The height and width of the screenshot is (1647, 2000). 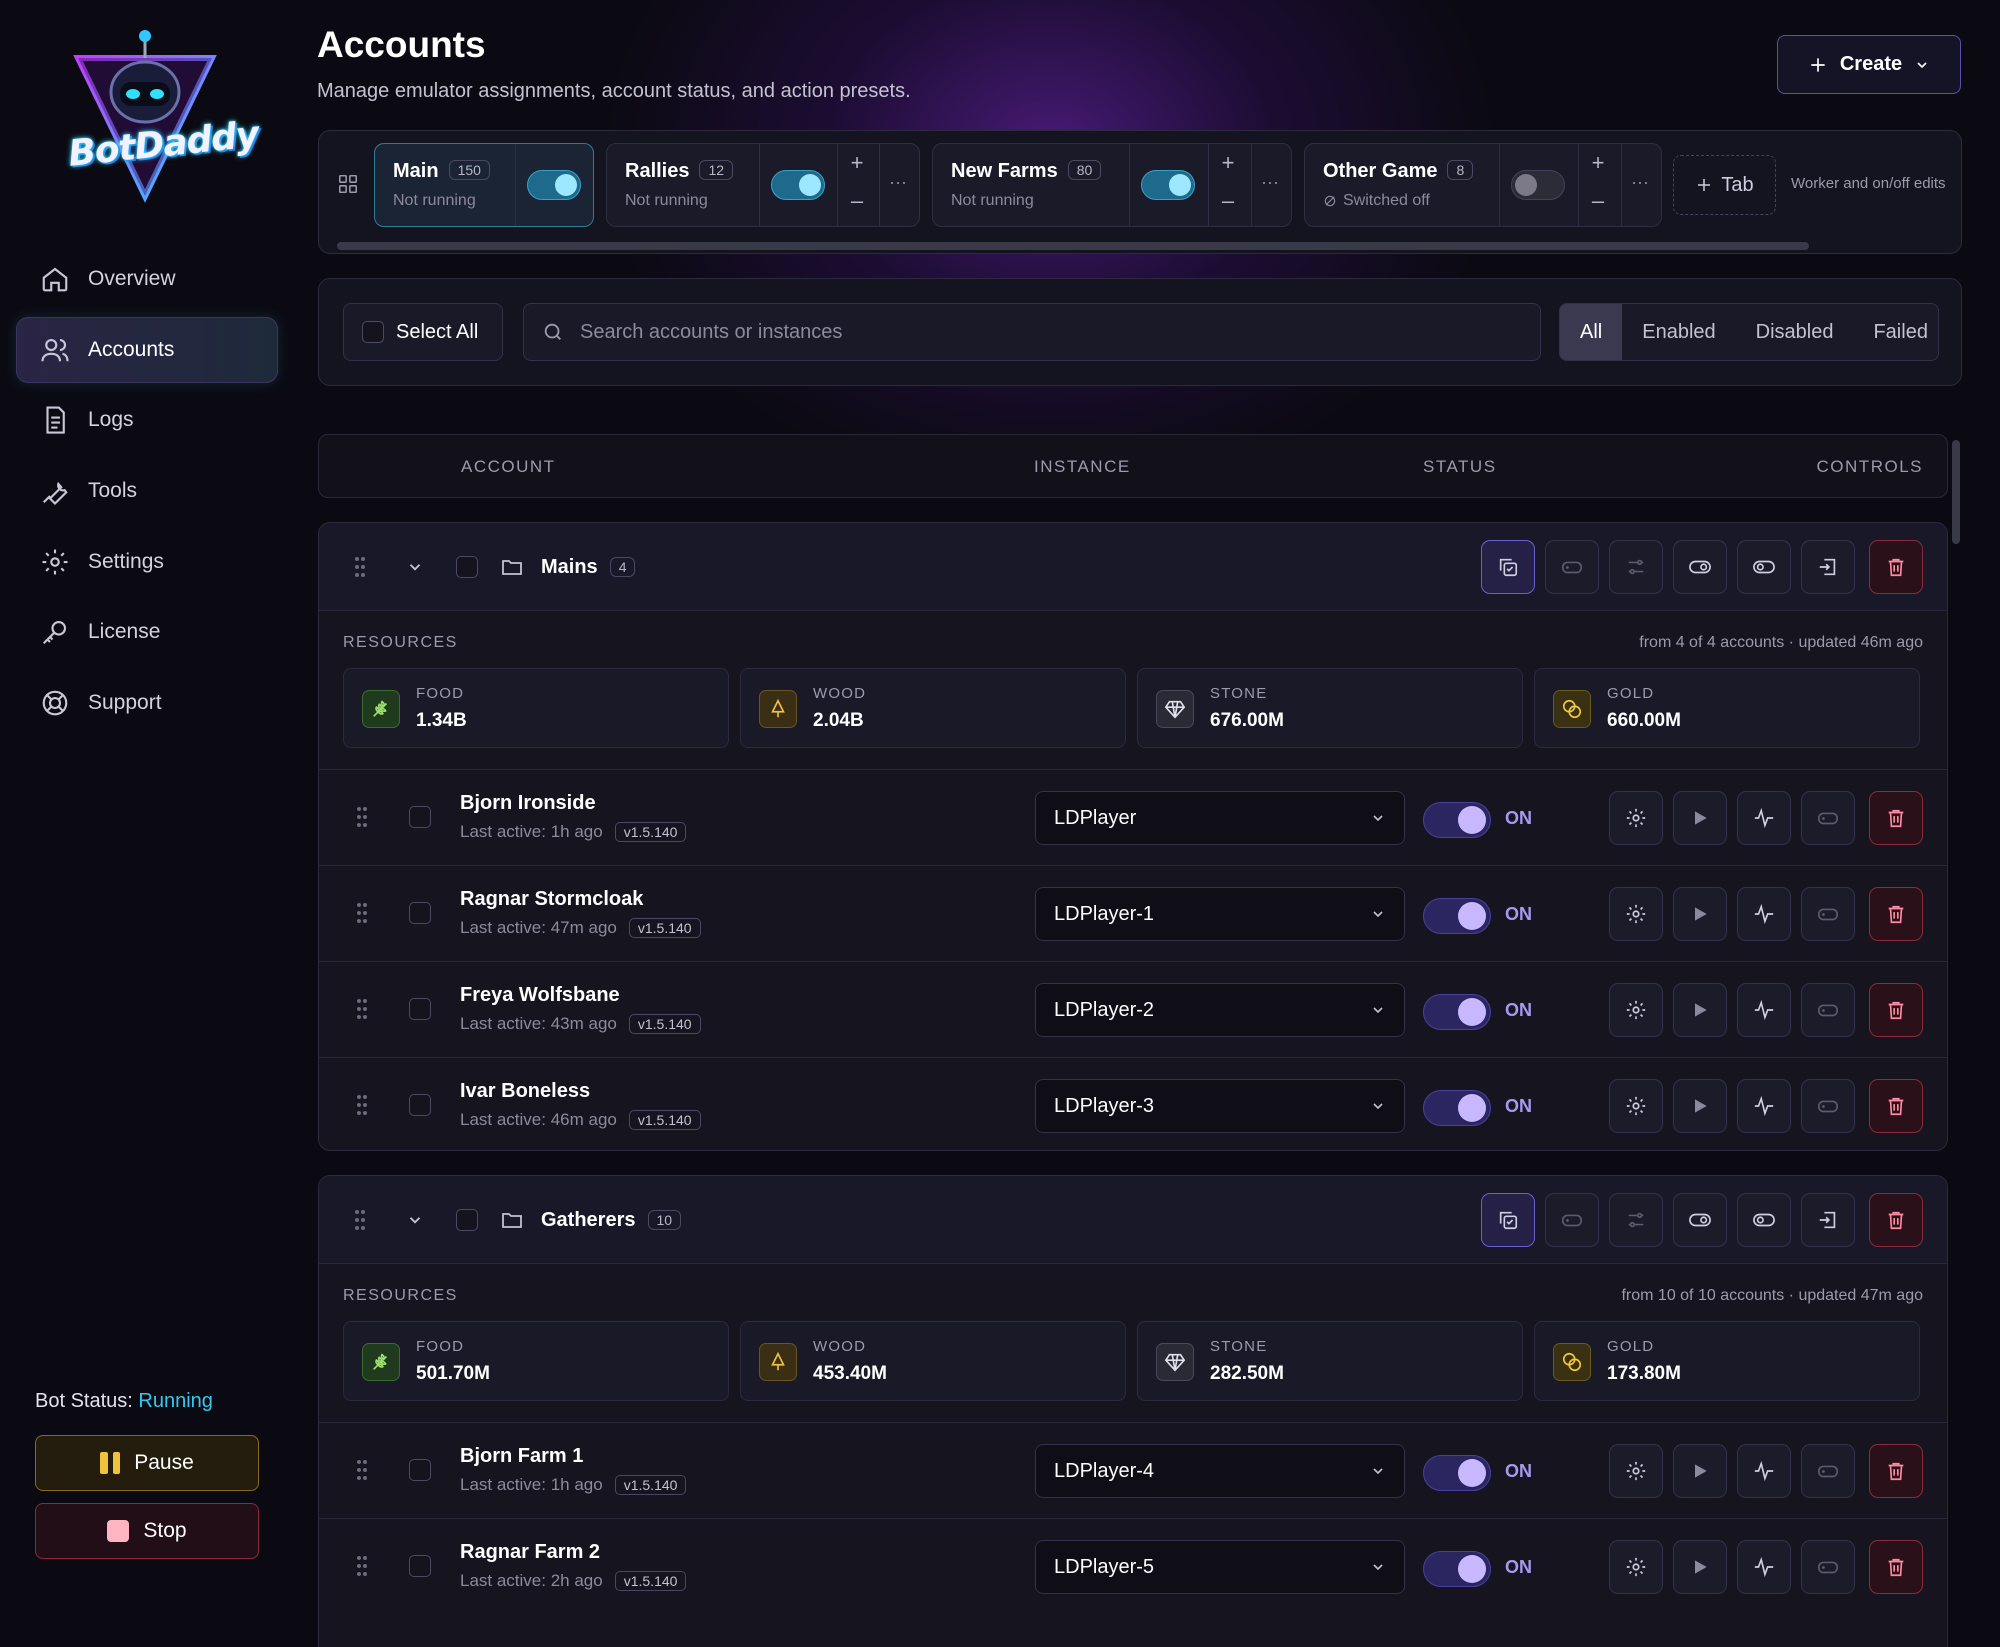 What do you see at coordinates (423, 332) in the screenshot?
I see `select-all-button: Select All` at bounding box center [423, 332].